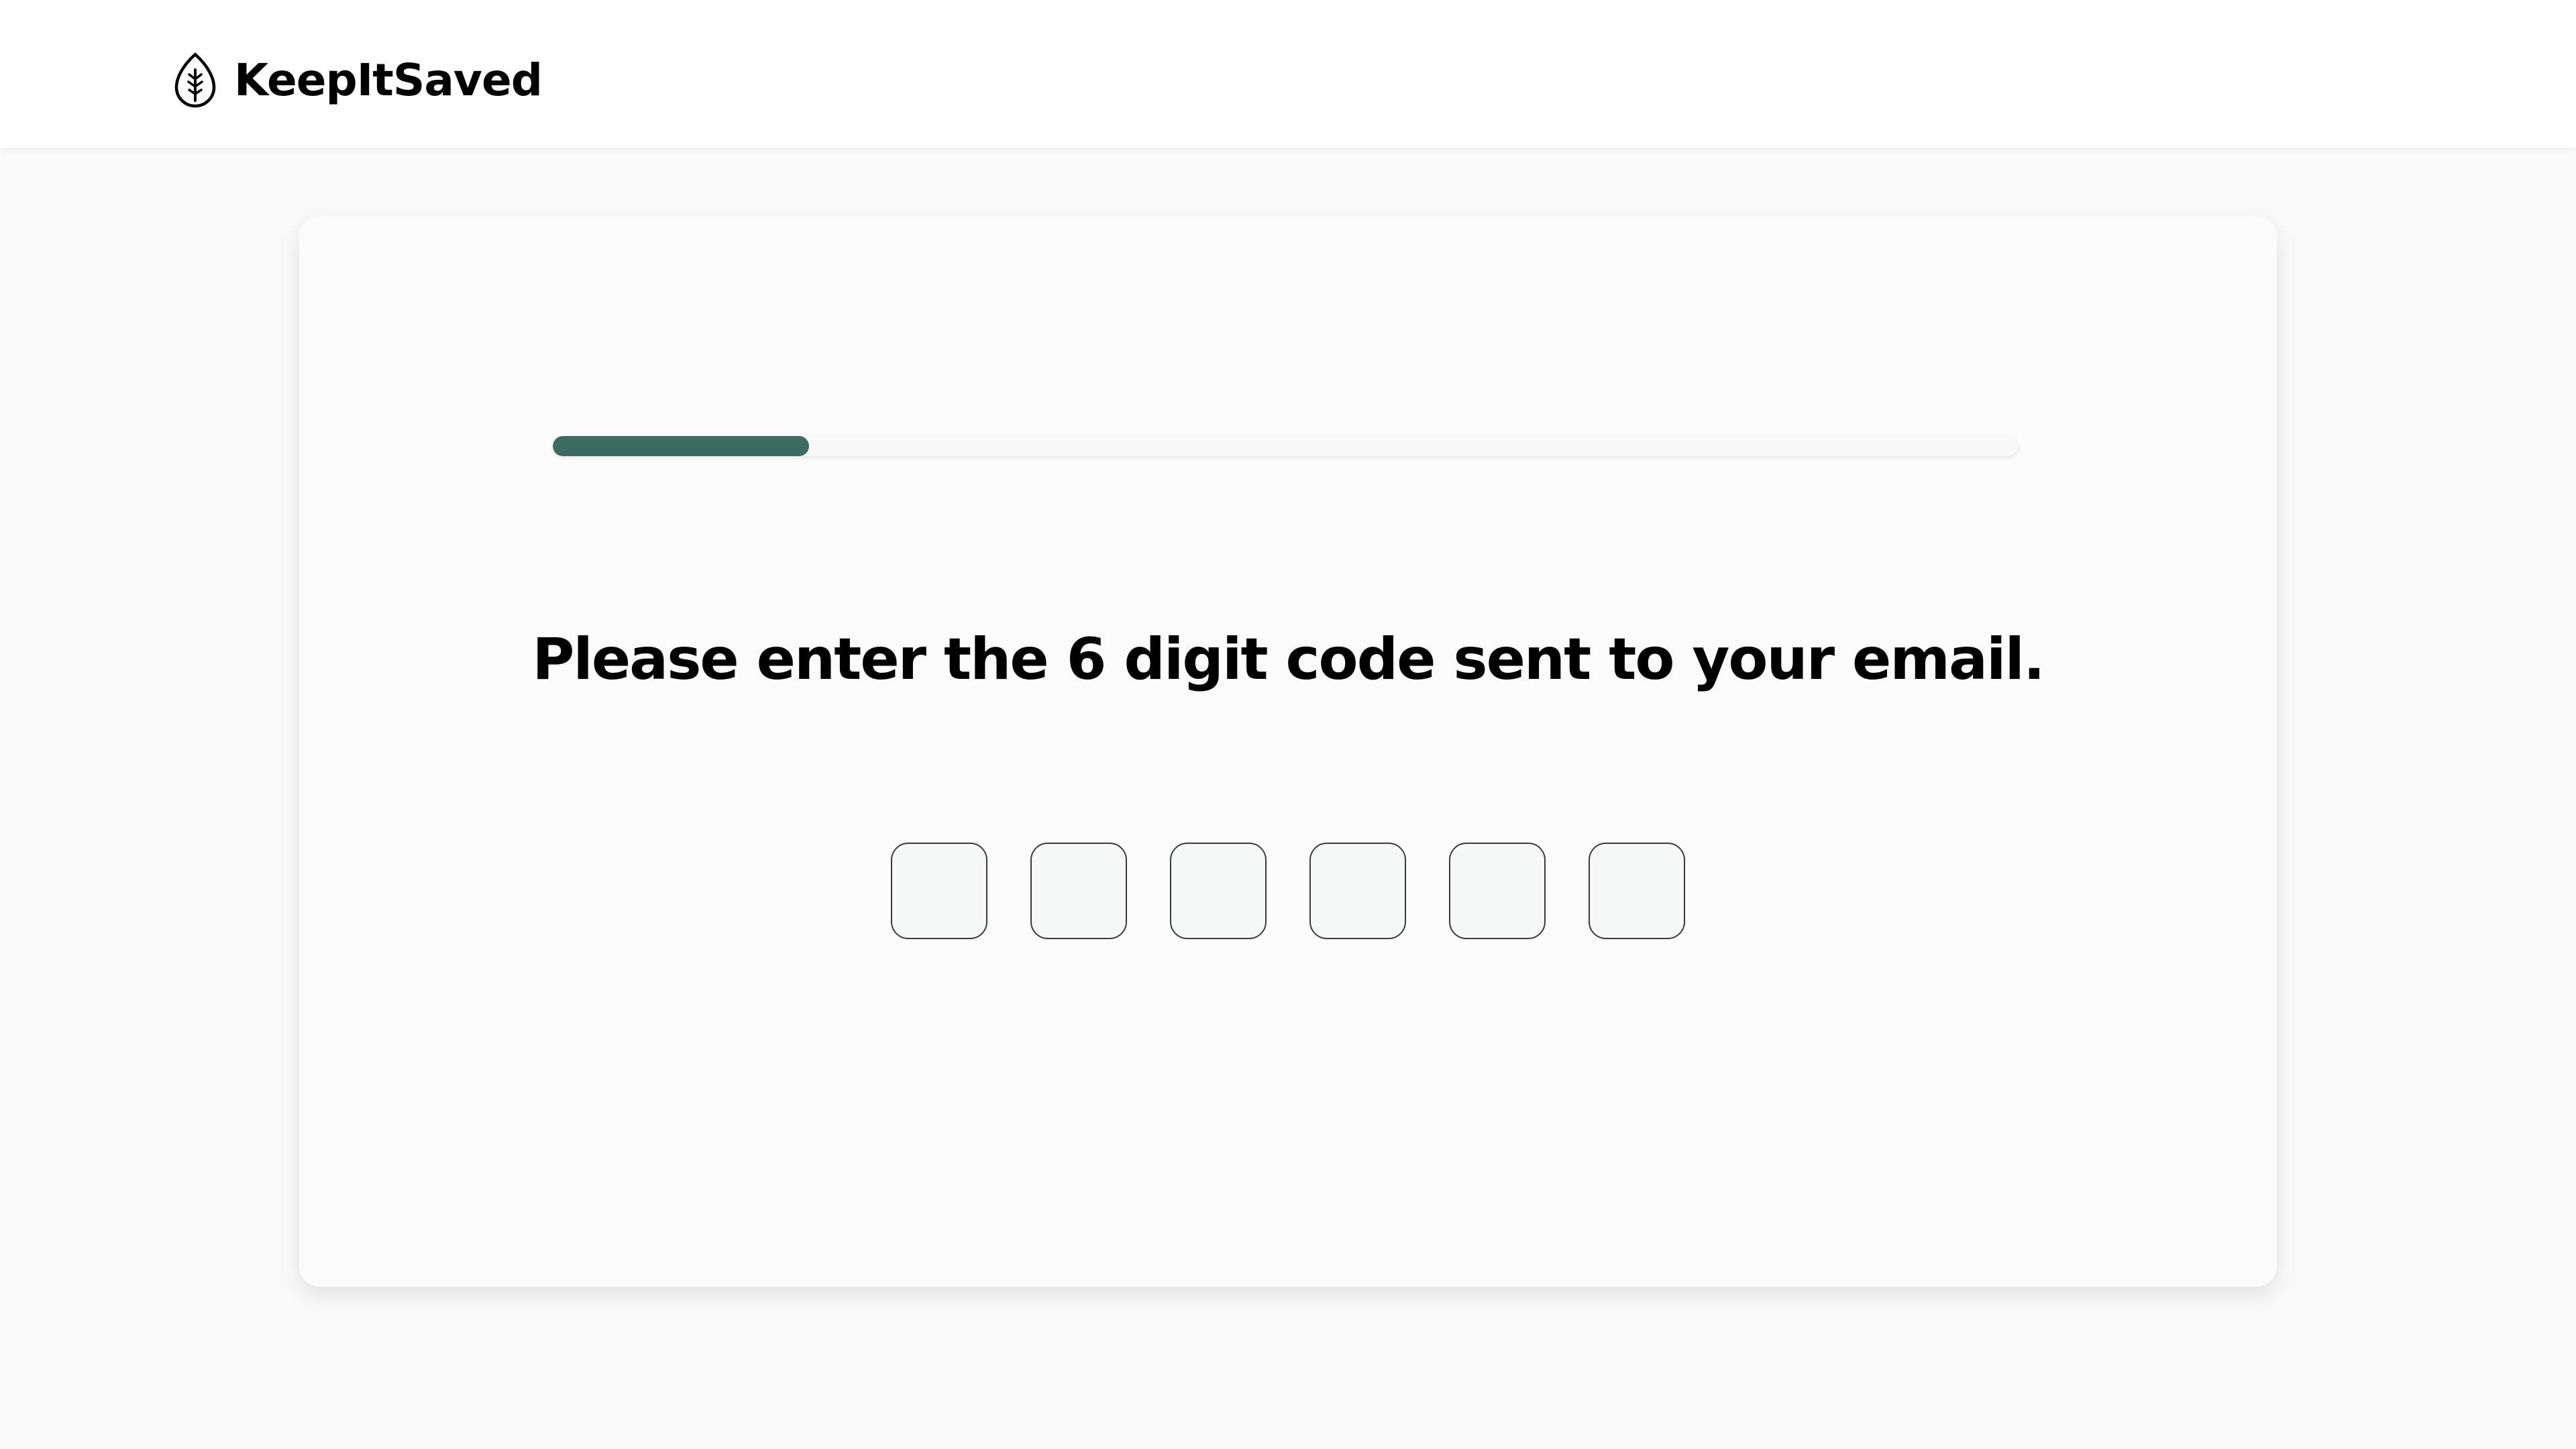  What do you see at coordinates (195, 80) in the screenshot?
I see `leaf-icon` at bounding box center [195, 80].